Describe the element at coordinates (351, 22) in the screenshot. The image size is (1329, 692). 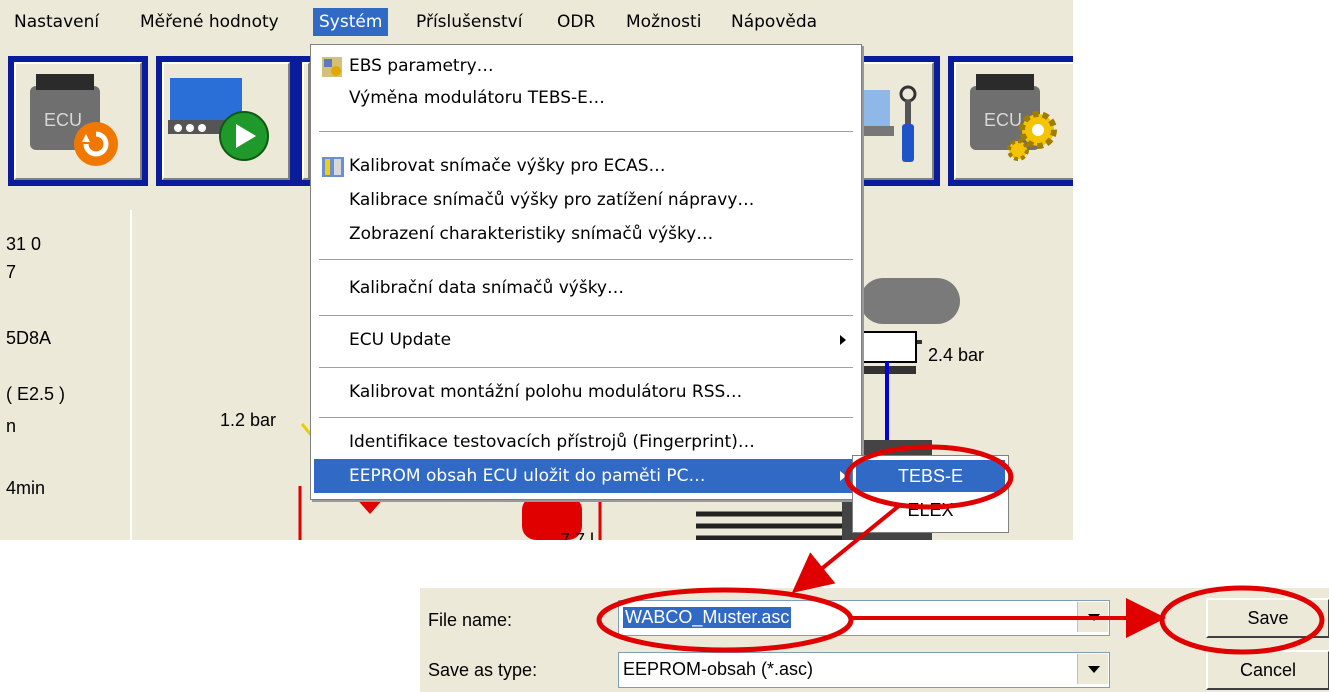
I see `menu-system: Systém` at that location.